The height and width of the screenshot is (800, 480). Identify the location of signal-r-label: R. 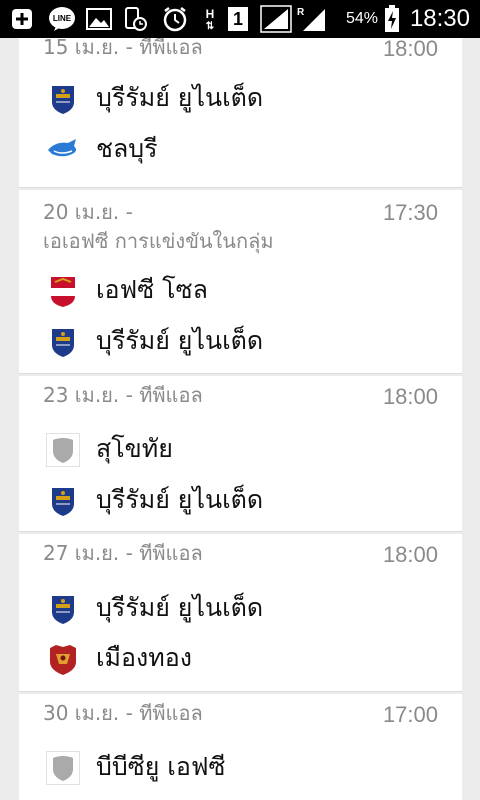
(301, 12).